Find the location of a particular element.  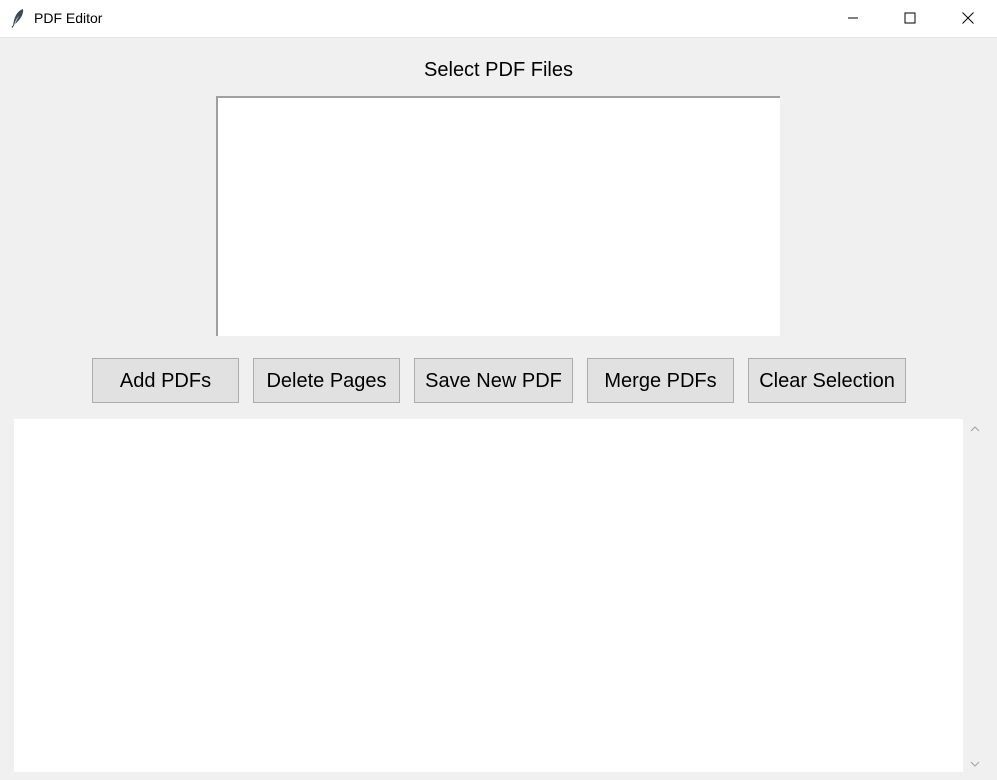

close-icon is located at coordinates (968, 18).